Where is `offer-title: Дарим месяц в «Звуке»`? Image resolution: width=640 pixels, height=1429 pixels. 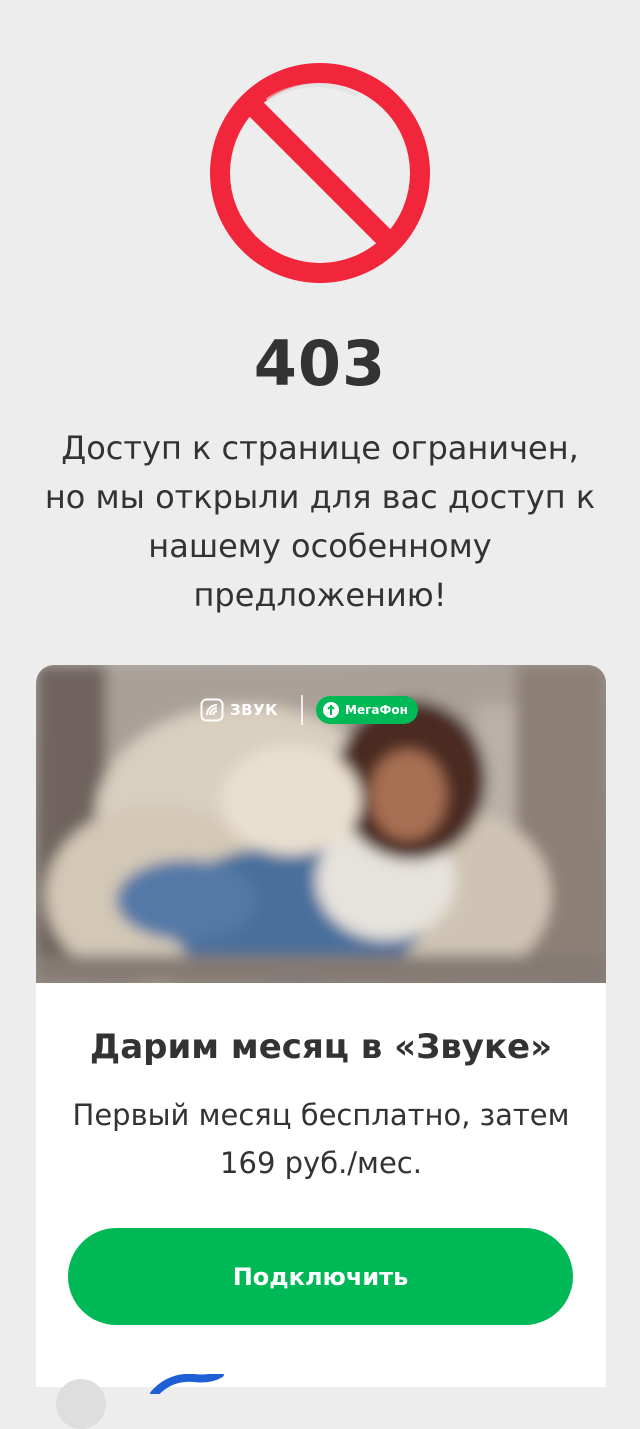
offer-title: Дарим месяц в «Звуке» is located at coordinates (321, 1047).